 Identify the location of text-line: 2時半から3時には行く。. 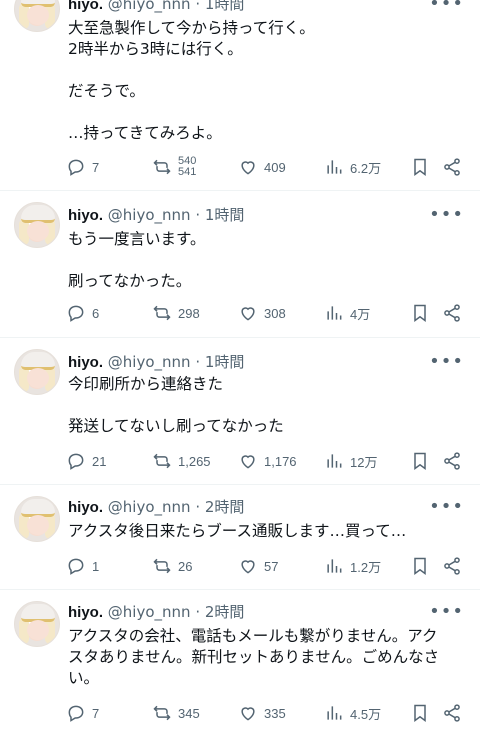
(155, 49).